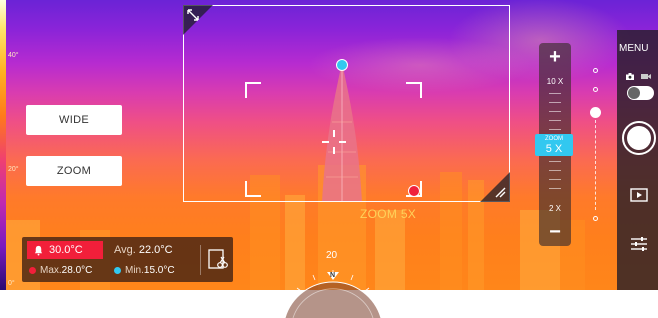 Image resolution: width=658 pixels, height=318 pixels. Describe the element at coordinates (193, 15) in the screenshot. I see `expand-icon` at that location.